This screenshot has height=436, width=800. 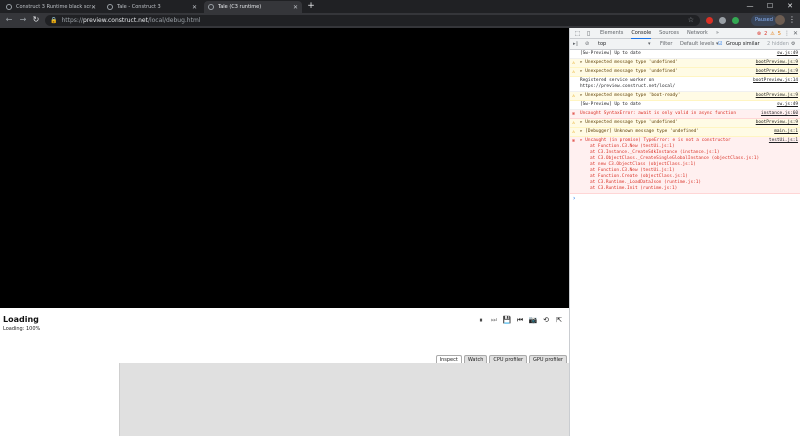 I want to click on stack-frame: at C3.Runtime.Init (runtime.js:1), so click(x=689, y=189).